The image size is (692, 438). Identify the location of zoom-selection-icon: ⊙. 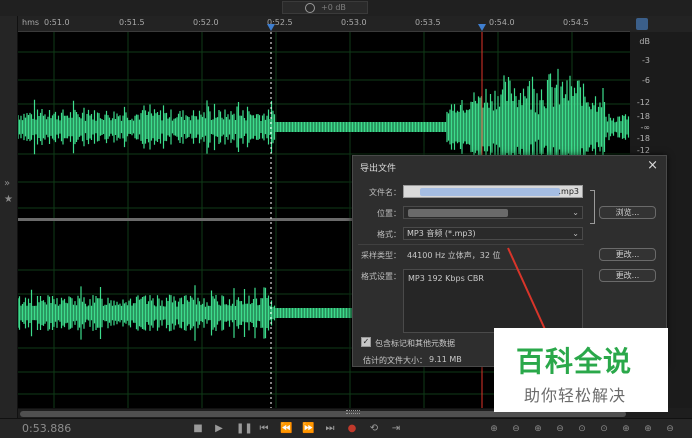
(604, 429).